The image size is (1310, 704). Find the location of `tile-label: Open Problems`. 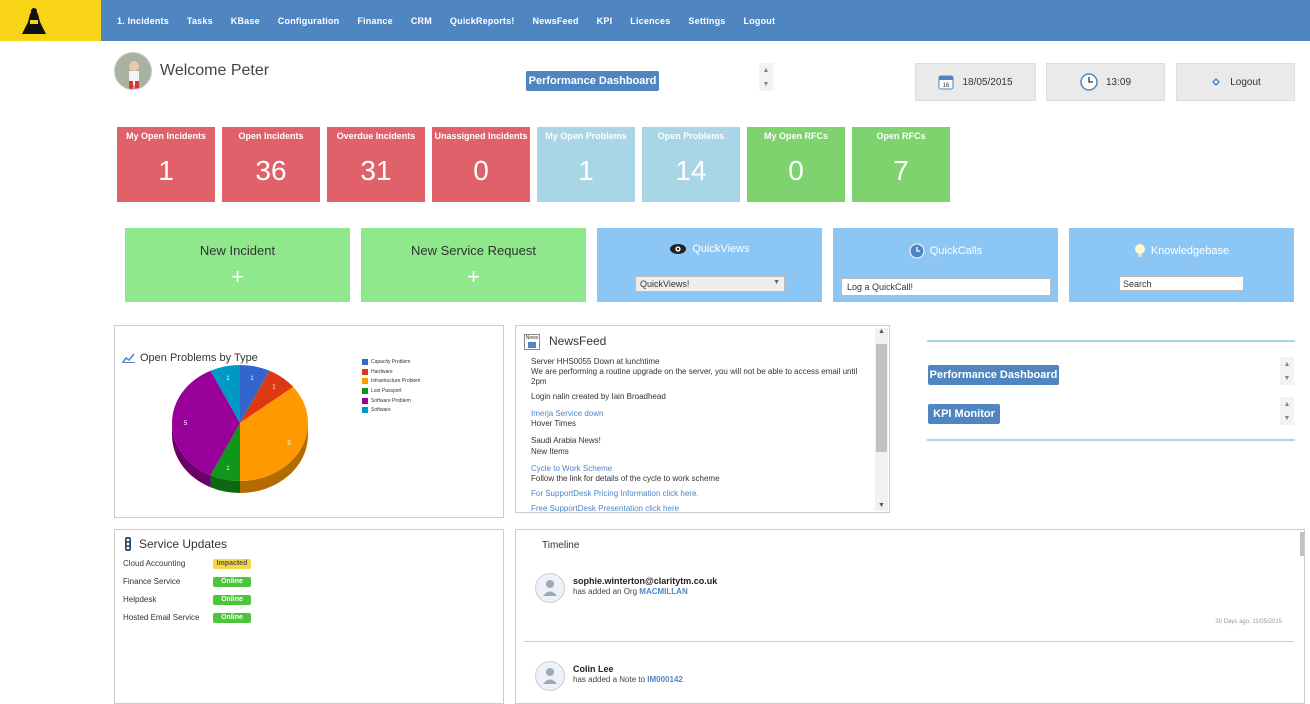

tile-label: Open Problems is located at coordinates (691, 136).